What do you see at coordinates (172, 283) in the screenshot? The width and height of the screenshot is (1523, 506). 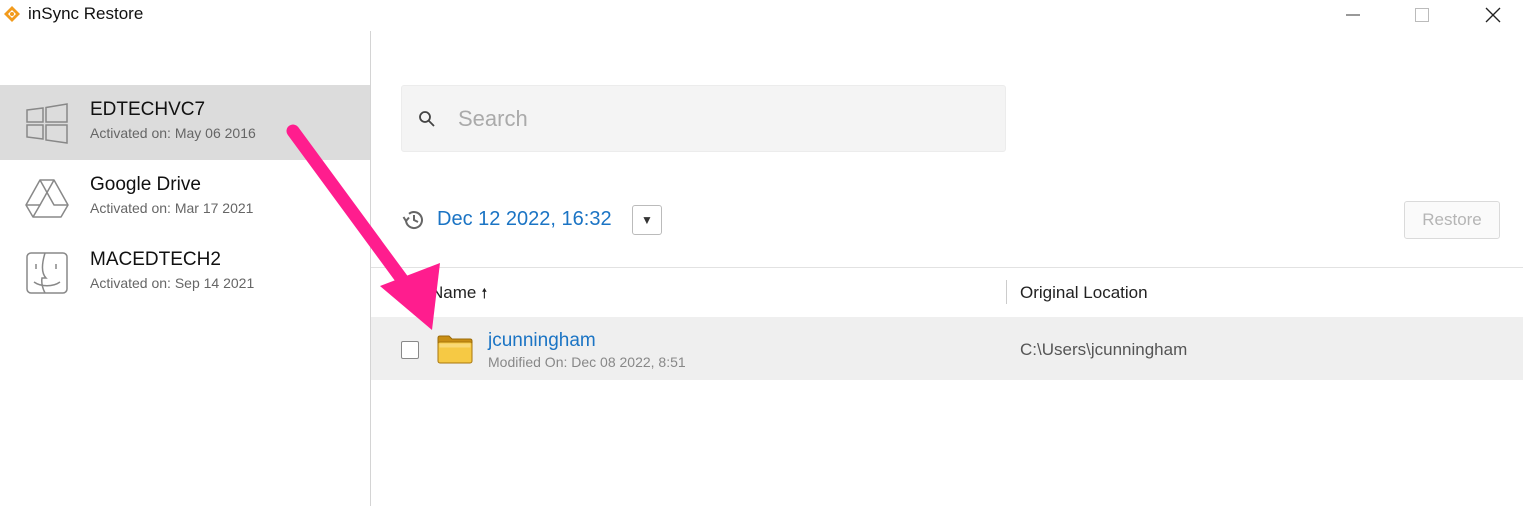 I see `source-activated-date: Activated on: Sep 14 2021` at bounding box center [172, 283].